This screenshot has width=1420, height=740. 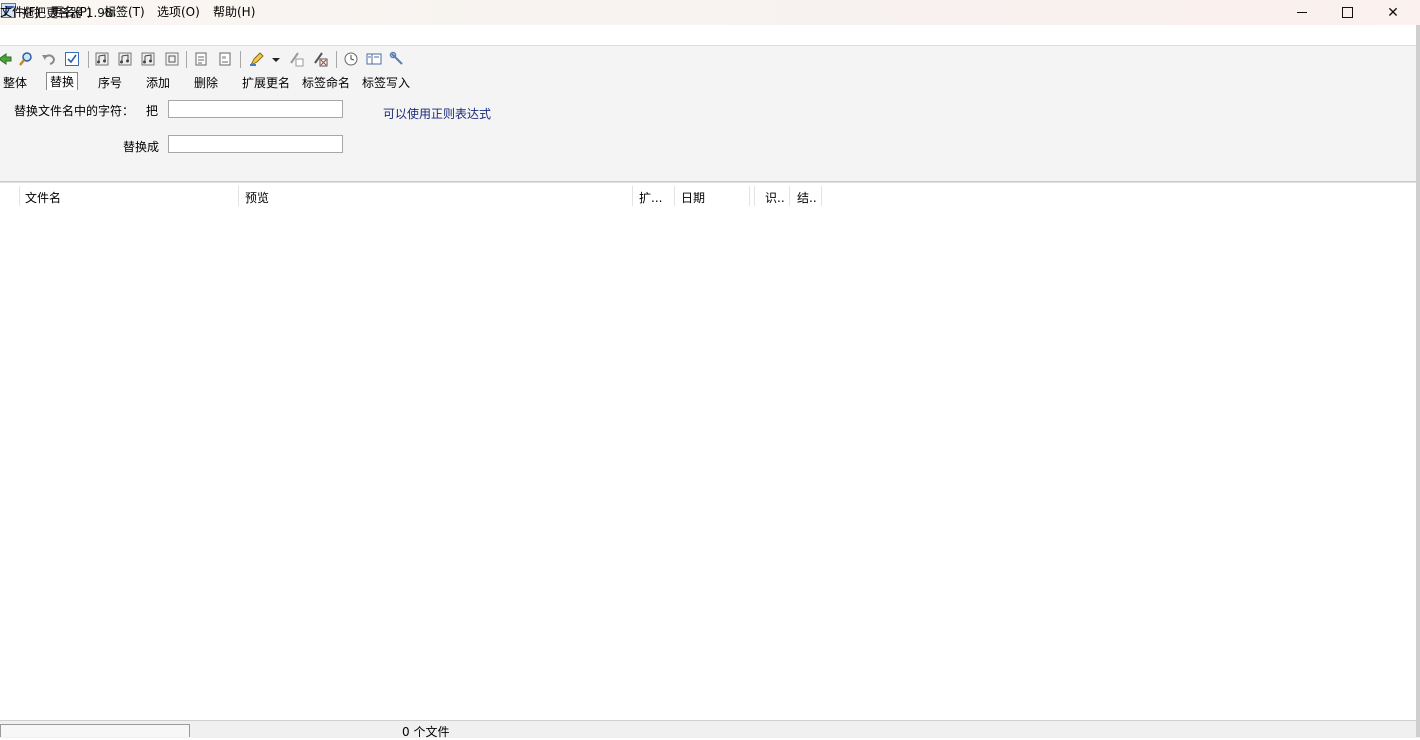 I want to click on erase-icon, so click(x=320, y=59).